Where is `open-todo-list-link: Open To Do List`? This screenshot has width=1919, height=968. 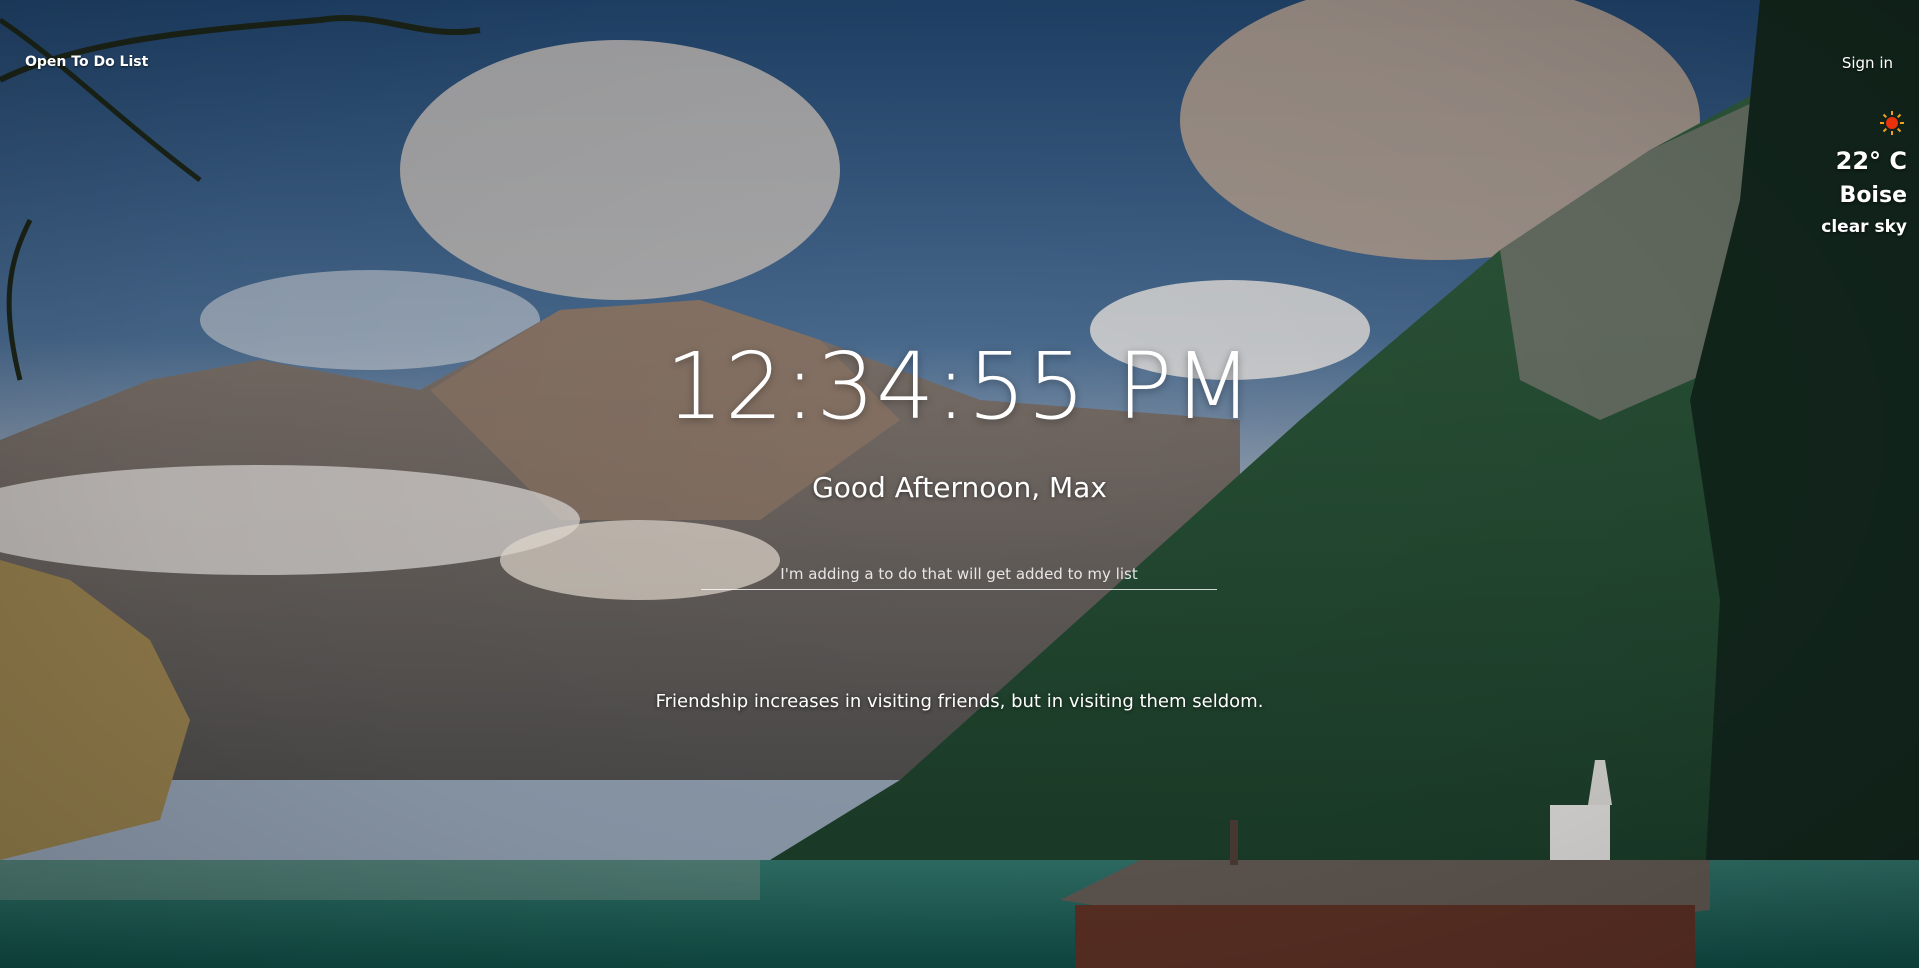
open-todo-list-link: Open To Do List is located at coordinates (86, 62).